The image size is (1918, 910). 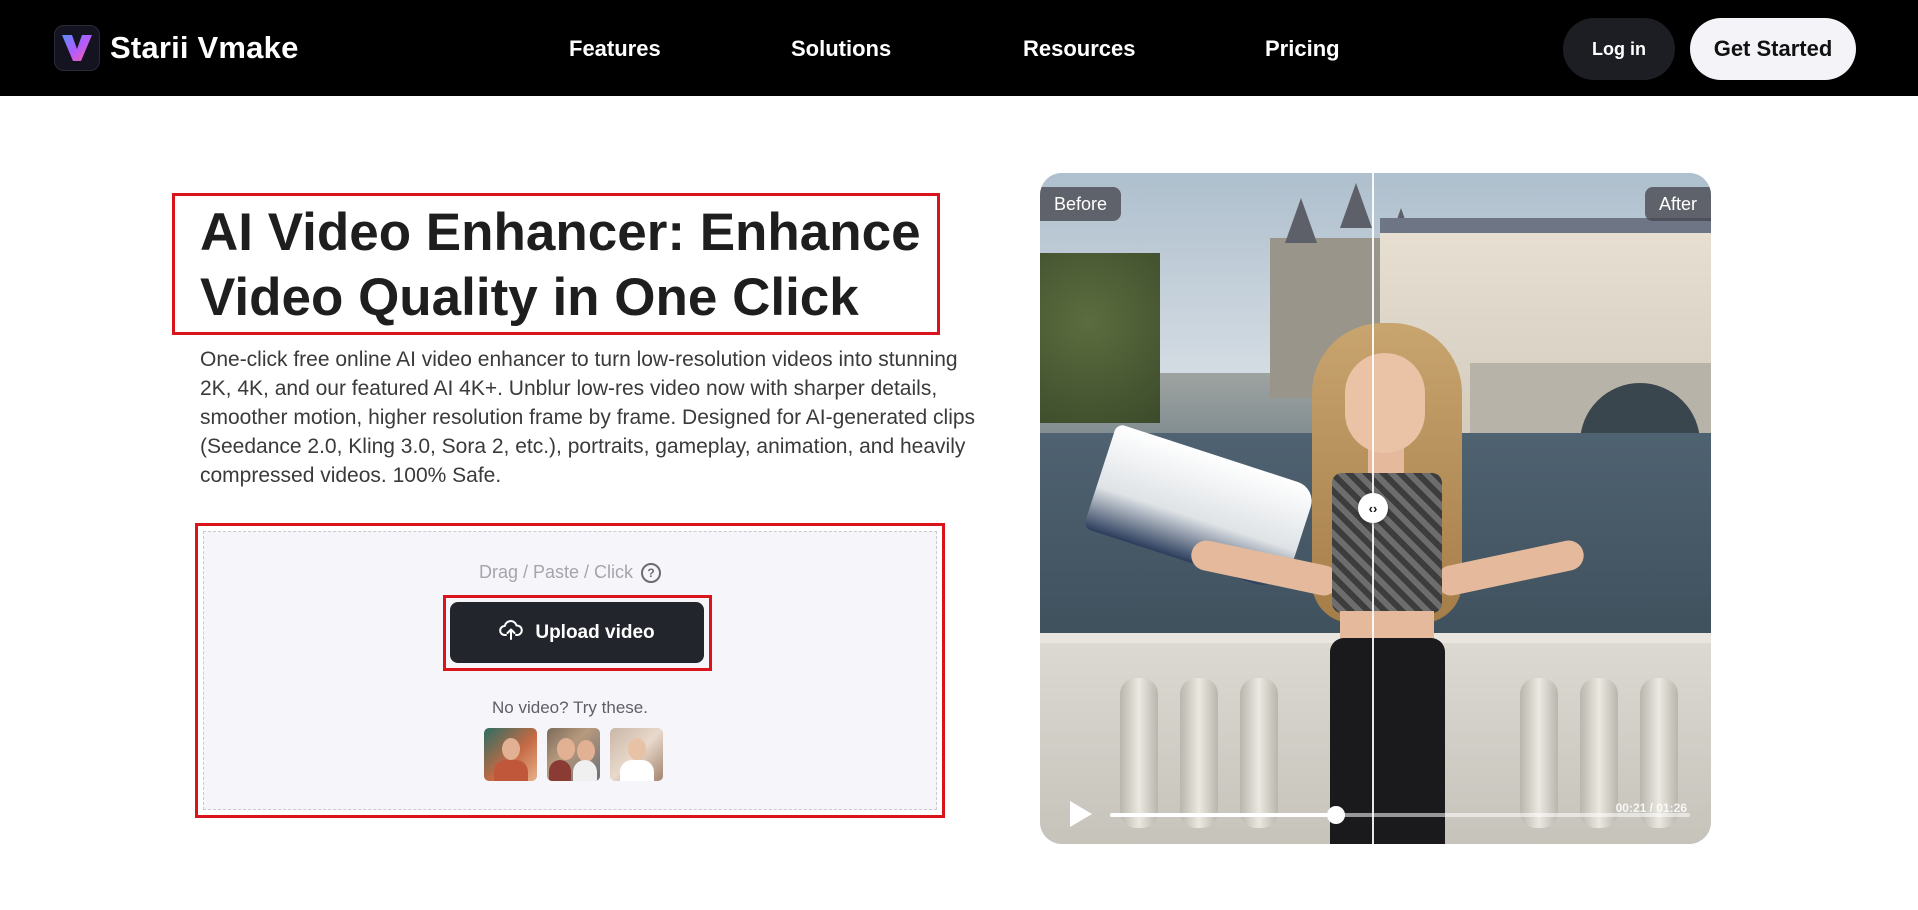 I want to click on login-button: Log in, so click(x=1619, y=49).